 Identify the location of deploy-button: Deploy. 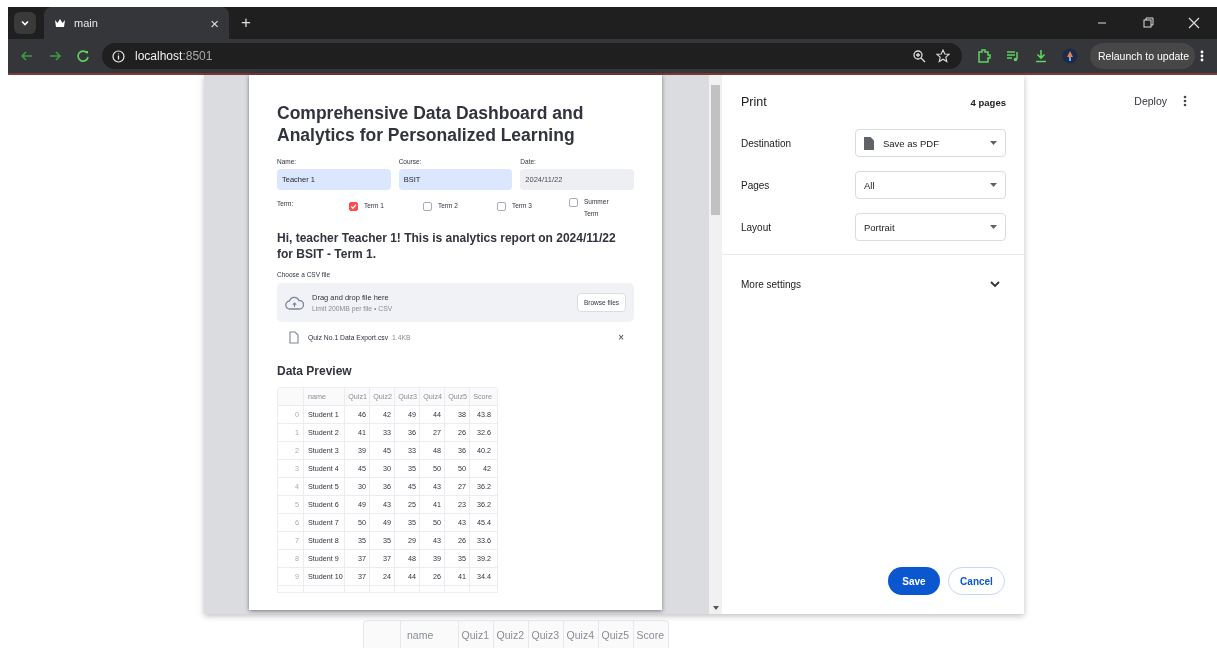
(1150, 101).